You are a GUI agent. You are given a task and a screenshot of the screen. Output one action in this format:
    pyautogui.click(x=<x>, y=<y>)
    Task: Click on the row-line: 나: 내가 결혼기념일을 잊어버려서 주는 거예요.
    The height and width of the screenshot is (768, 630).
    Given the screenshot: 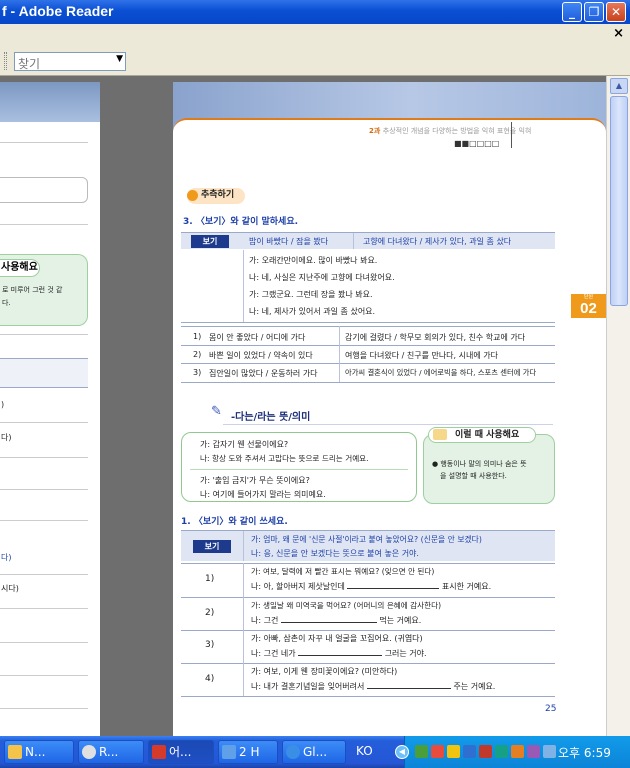 What is the action you would take?
    pyautogui.click(x=373, y=686)
    